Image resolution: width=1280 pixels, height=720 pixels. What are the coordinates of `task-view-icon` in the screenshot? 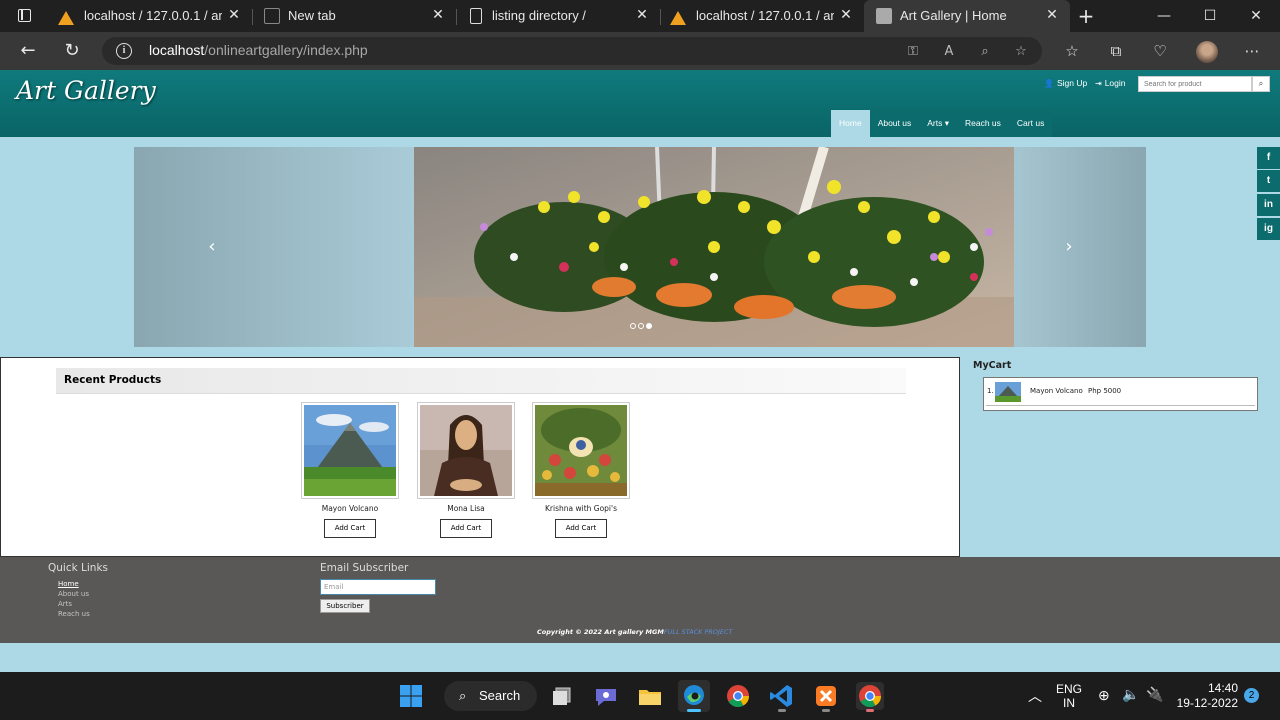 It's located at (562, 696).